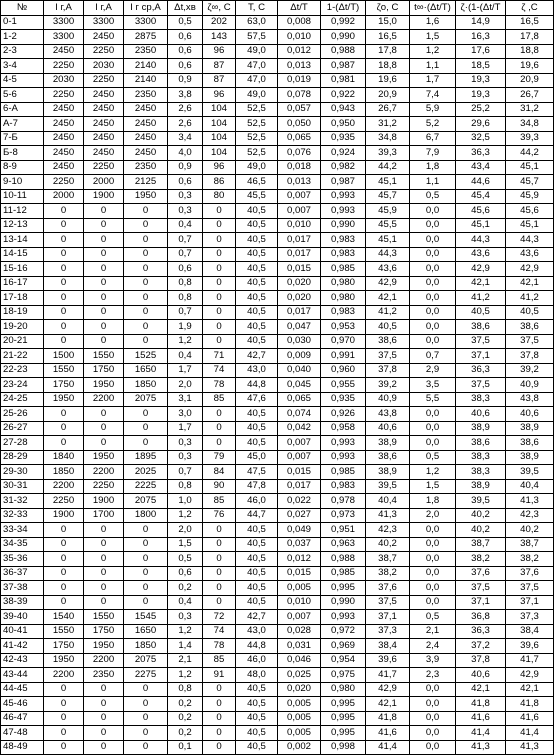  What do you see at coordinates (432, 660) in the screenshot?
I see `value-cell: 3,9` at bounding box center [432, 660].